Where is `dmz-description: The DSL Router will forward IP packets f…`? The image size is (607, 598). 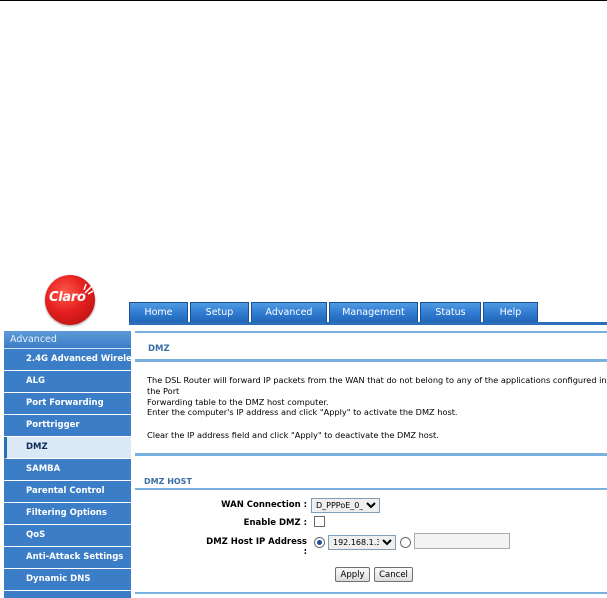
dmz-description: The DSL Router will forward IP packets f… is located at coordinates (377, 391).